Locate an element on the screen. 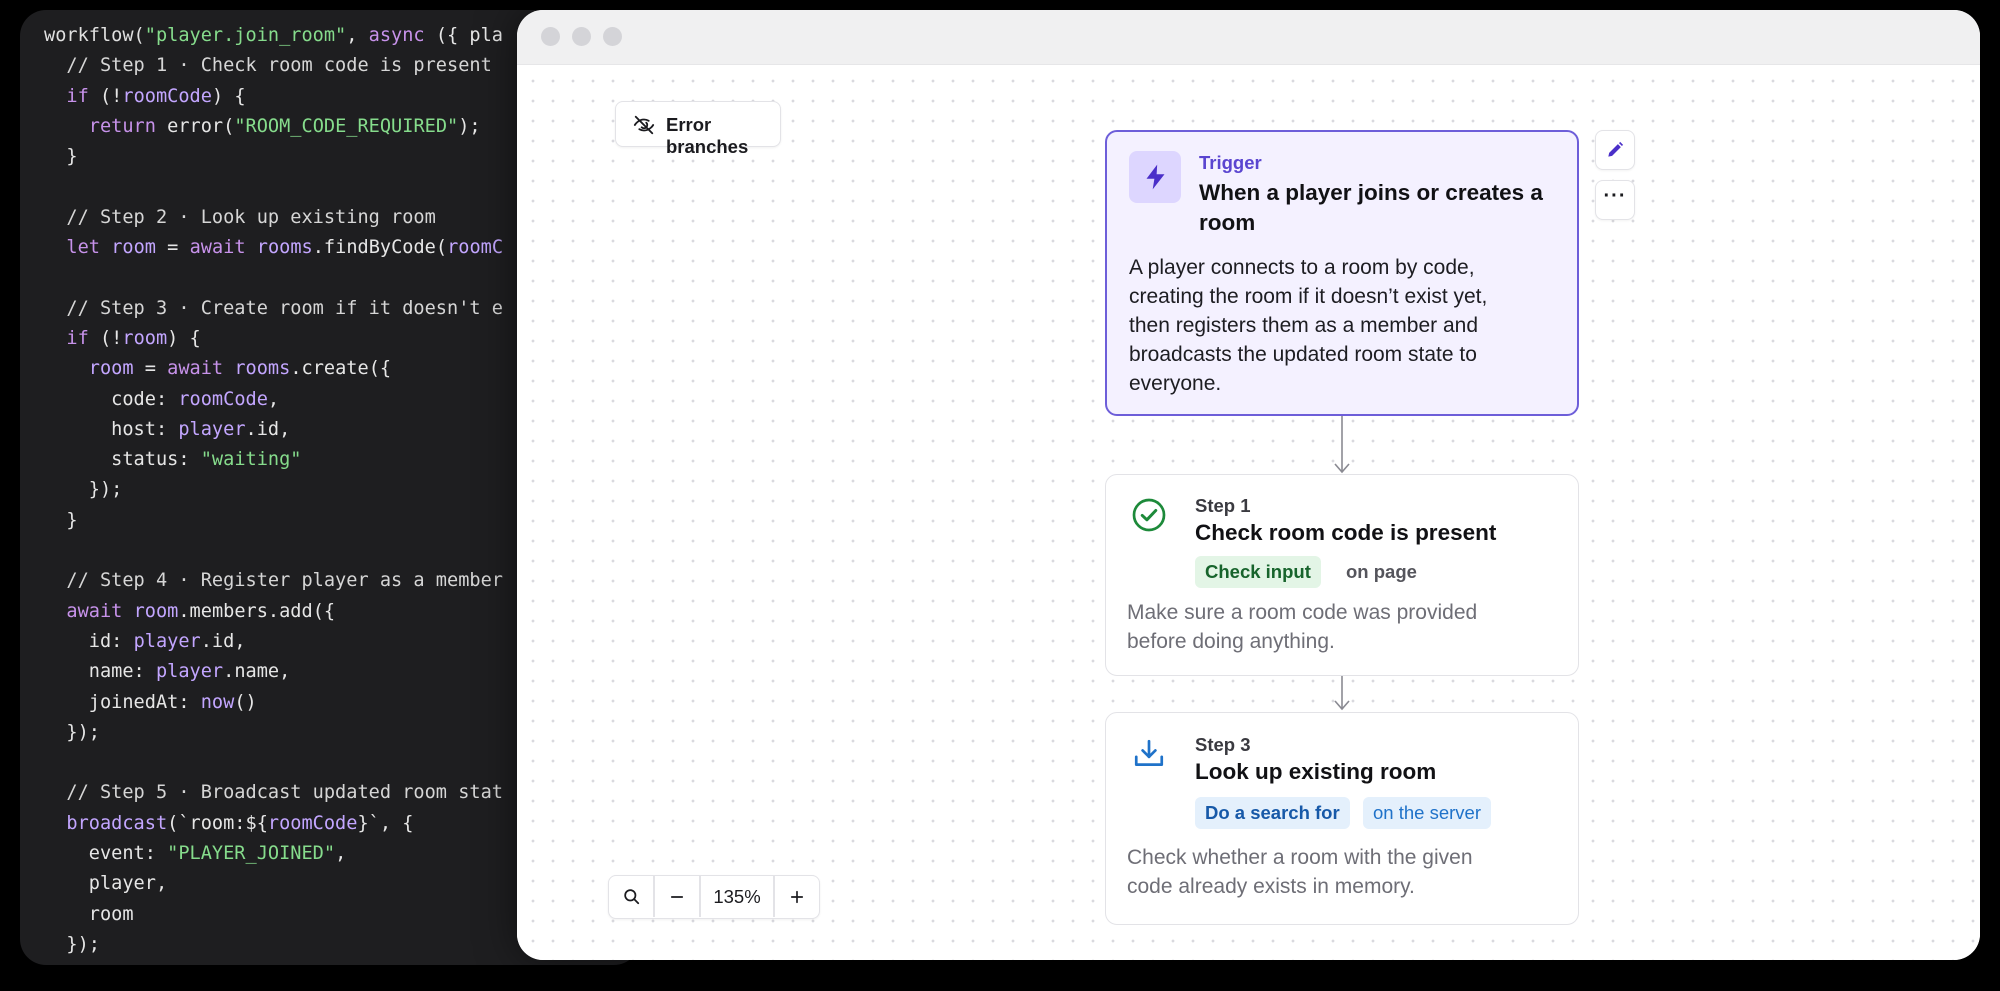 The image size is (2000, 991). code-token: .members.add({ is located at coordinates (257, 611).